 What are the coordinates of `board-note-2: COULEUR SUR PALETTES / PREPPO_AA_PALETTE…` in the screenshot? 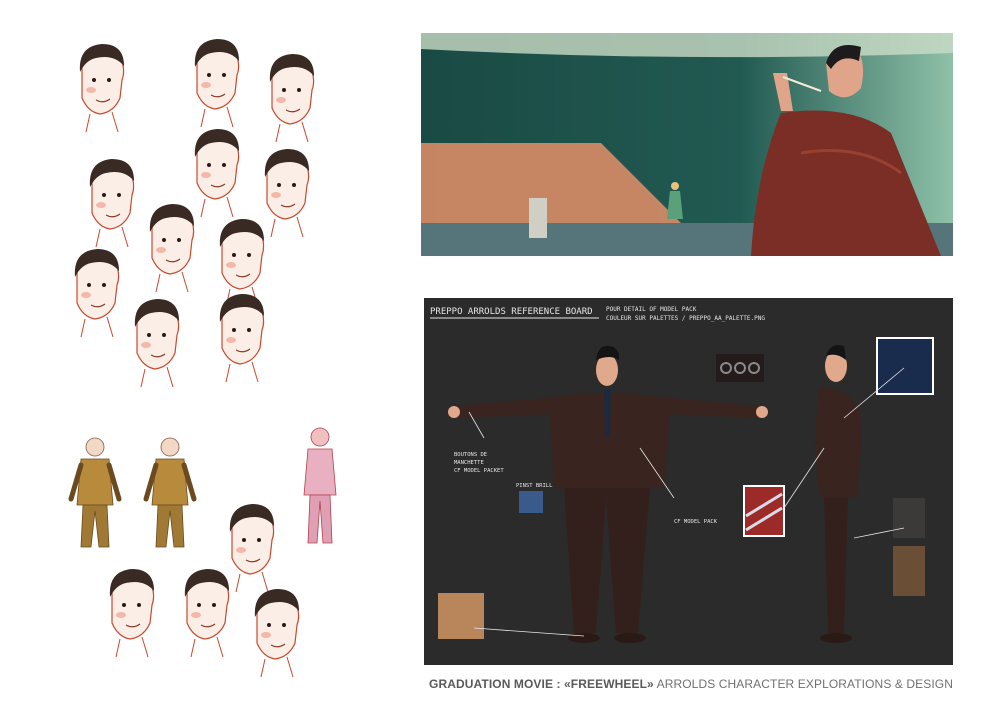 It's located at (685, 318).